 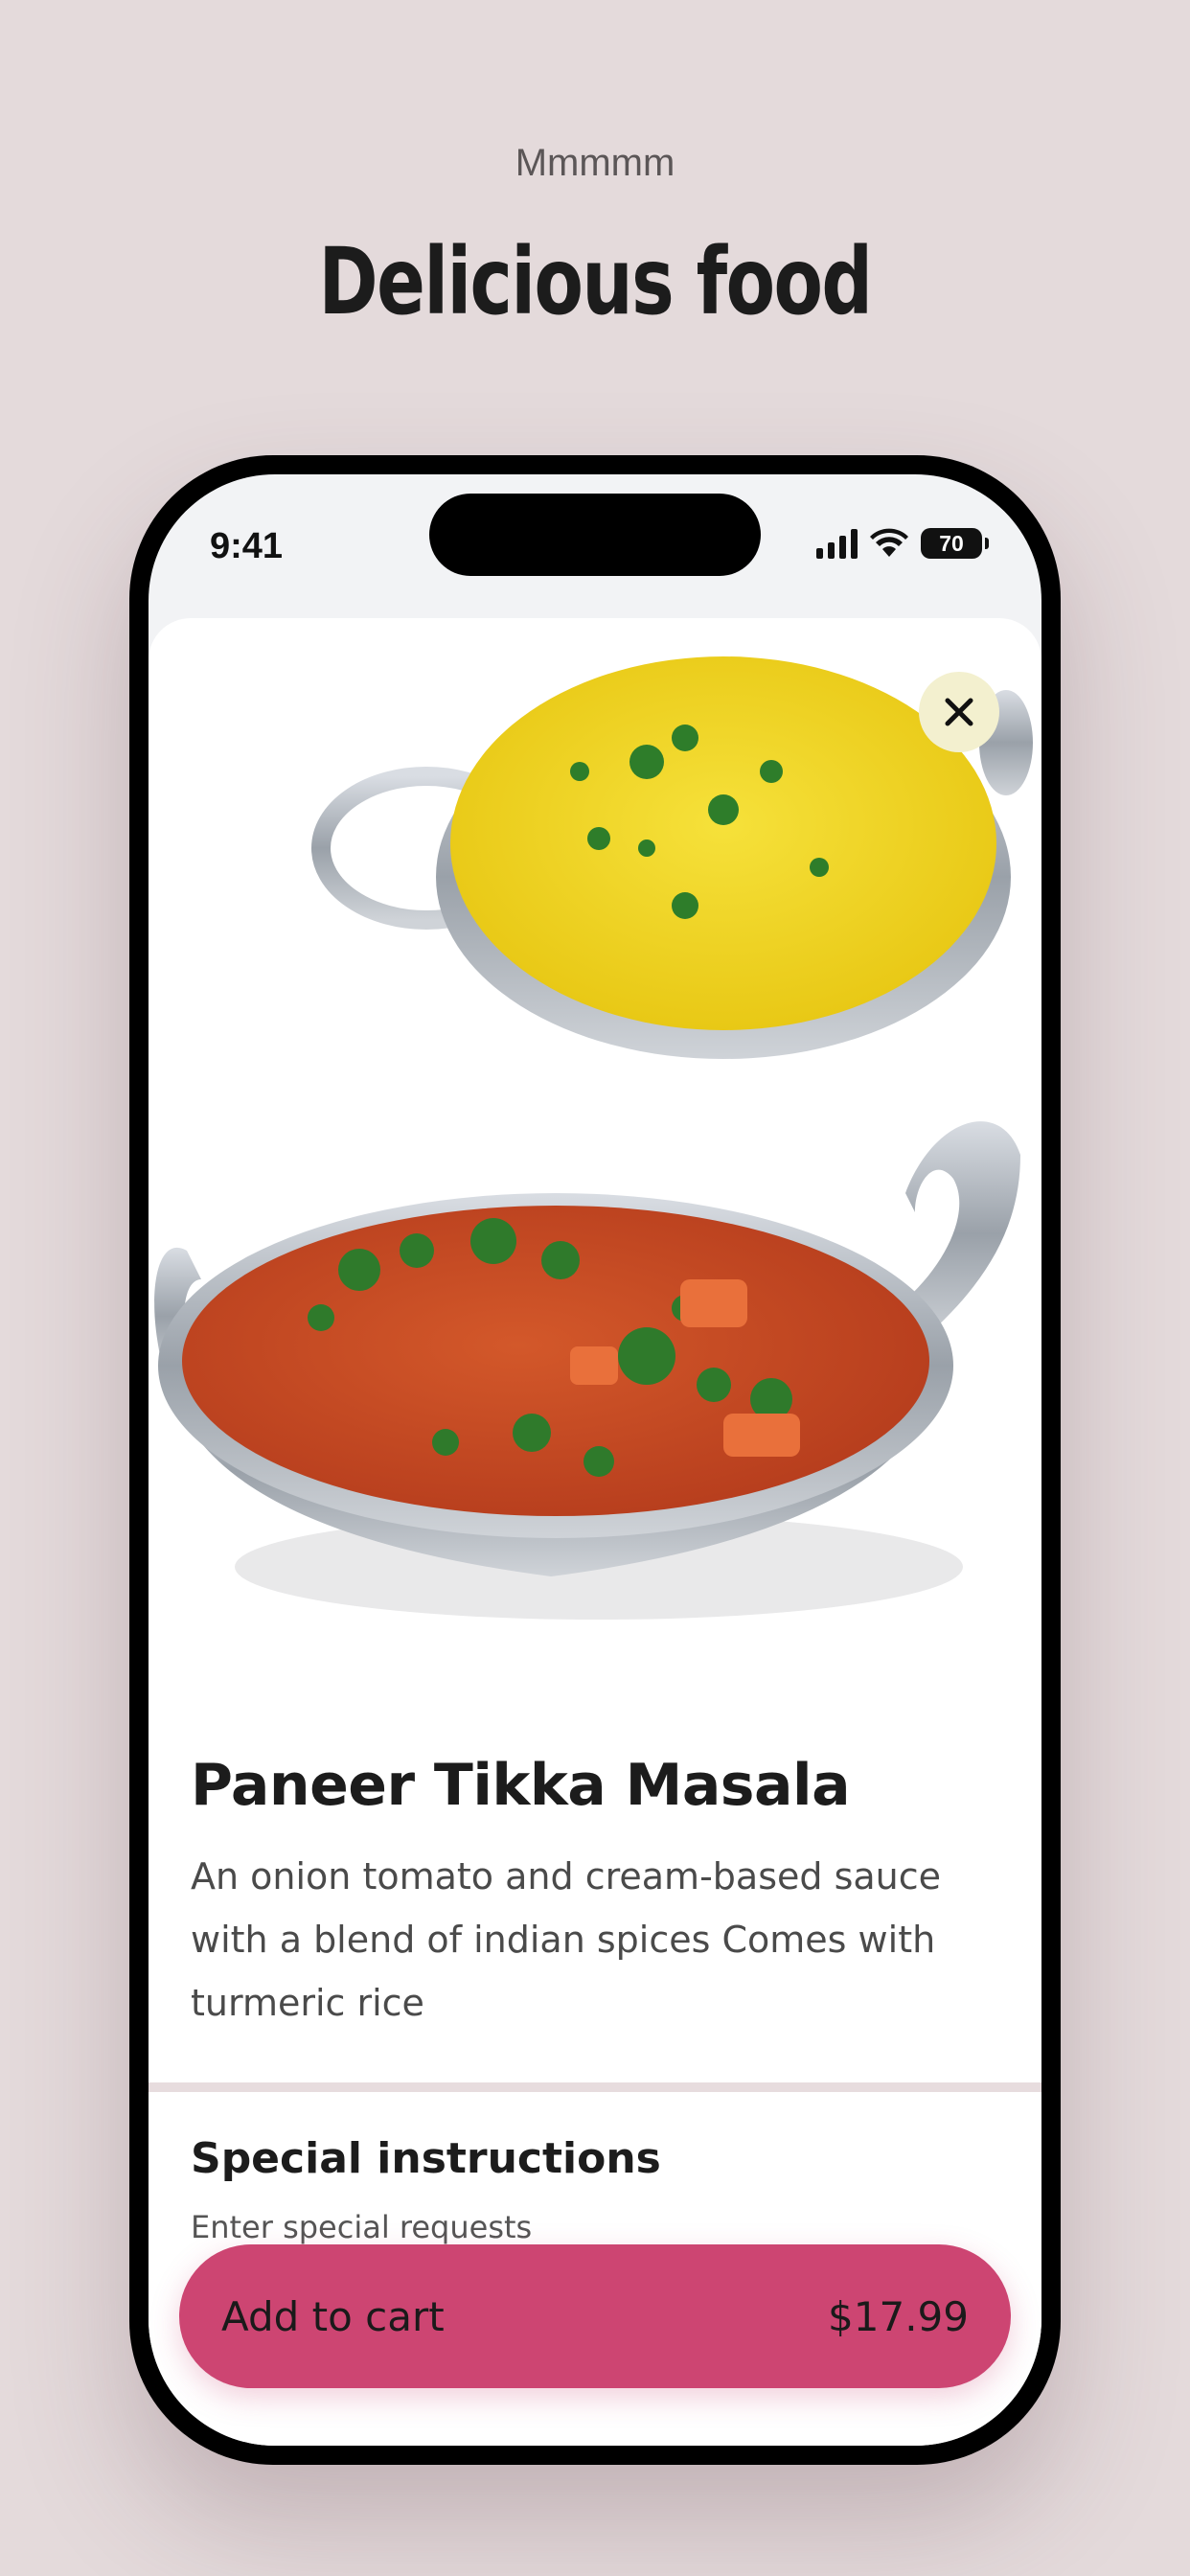 What do you see at coordinates (596, 281) in the screenshot?
I see `headline: Delicious food` at bounding box center [596, 281].